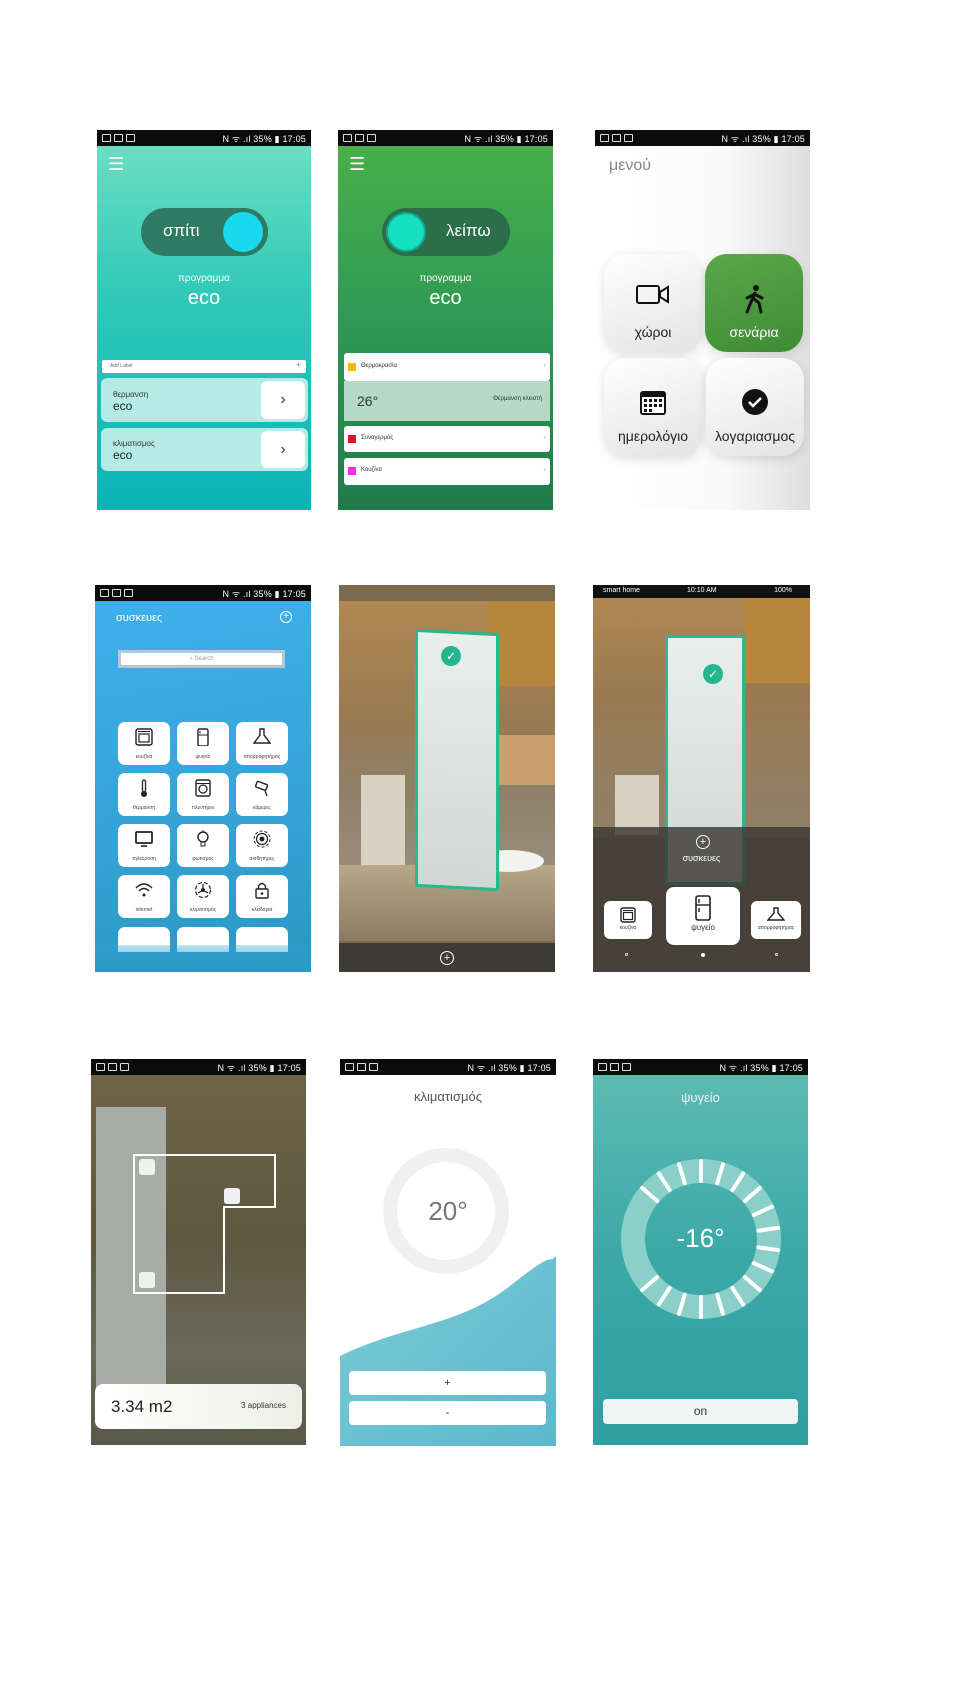  What do you see at coordinates (776, 914) in the screenshot?
I see `hood-icon` at bounding box center [776, 914].